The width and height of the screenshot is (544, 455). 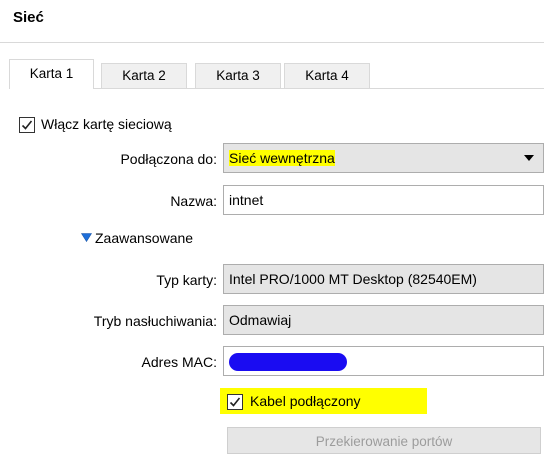 I want to click on tab-karta-3: Karta 3, so click(x=238, y=75).